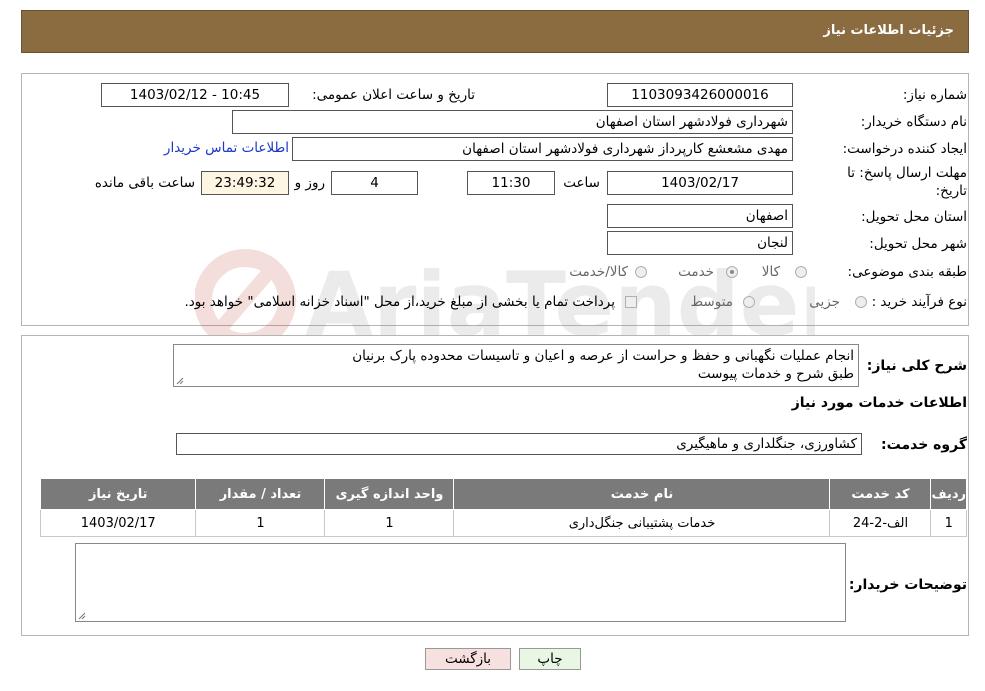  I want to click on buyer-contact-link: اطلاعات تماس خریدار, so click(226, 148).